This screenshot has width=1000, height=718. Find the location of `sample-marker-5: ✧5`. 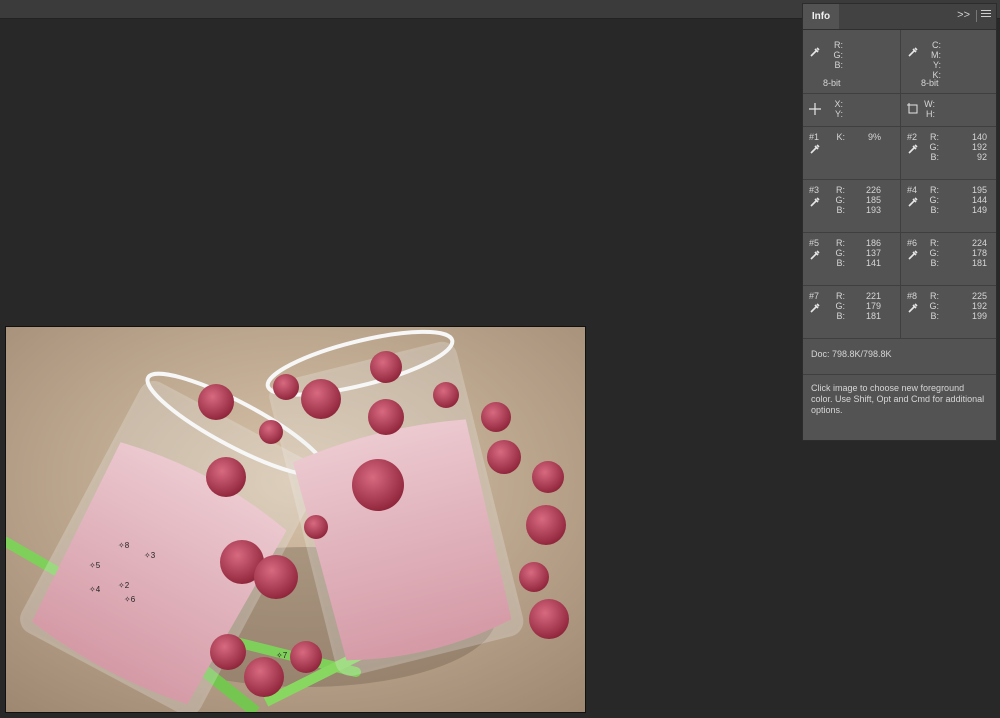

sample-marker-5: ✧5 is located at coordinates (94, 565).